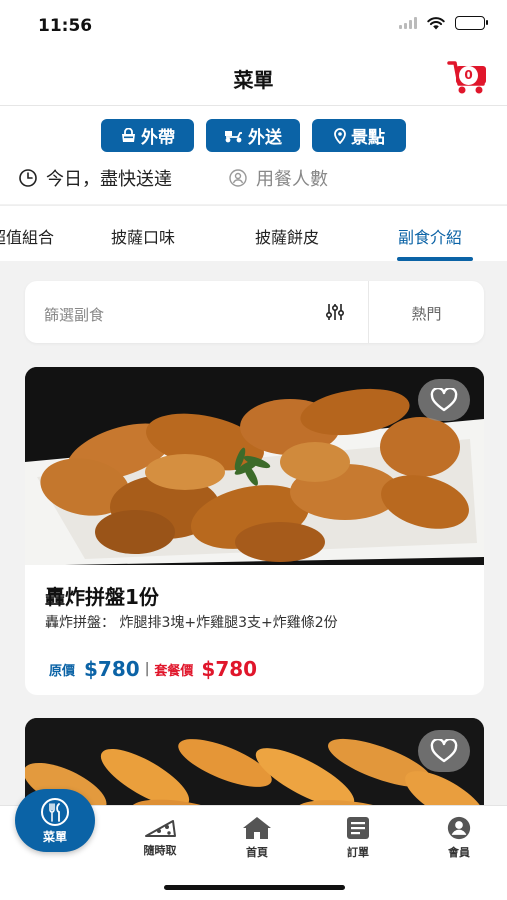 This screenshot has height=900, width=507. Describe the element at coordinates (153, 669) in the screenshot. I see `price-row: 原價 $780 | 套餐價 $780` at that location.